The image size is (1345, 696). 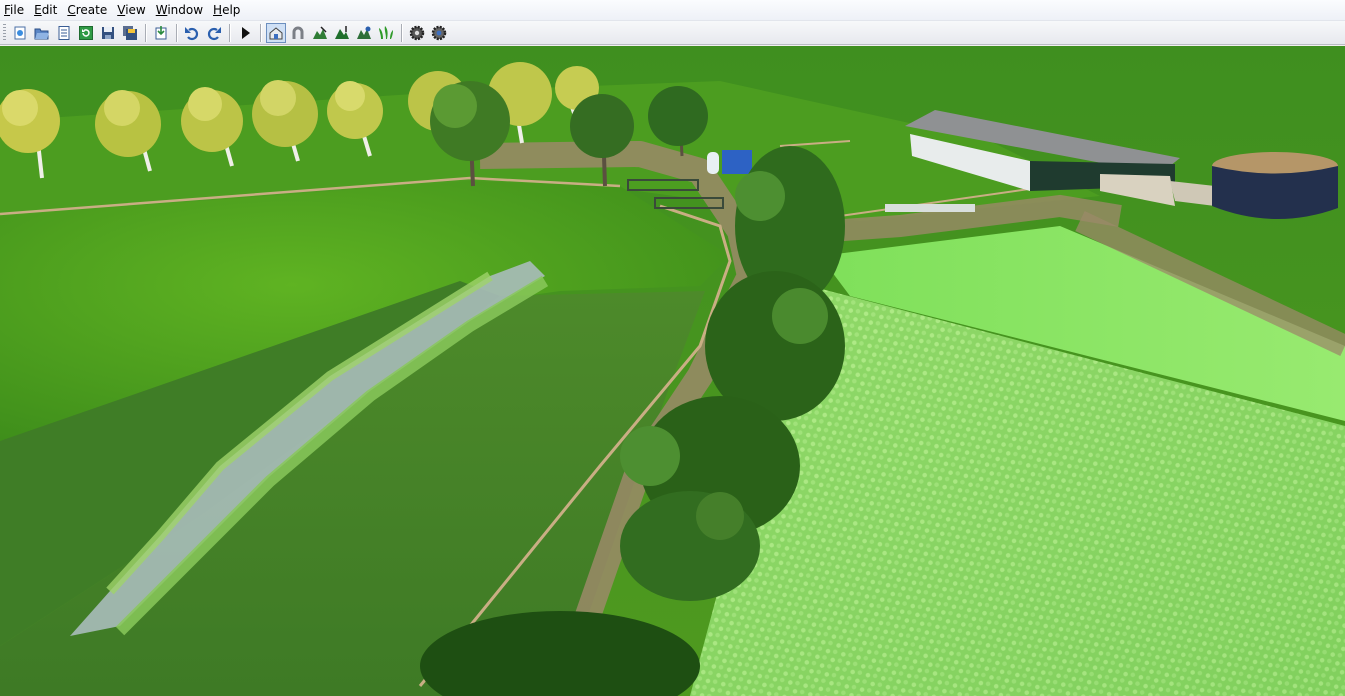 I want to click on new-button, so click(x=20, y=33).